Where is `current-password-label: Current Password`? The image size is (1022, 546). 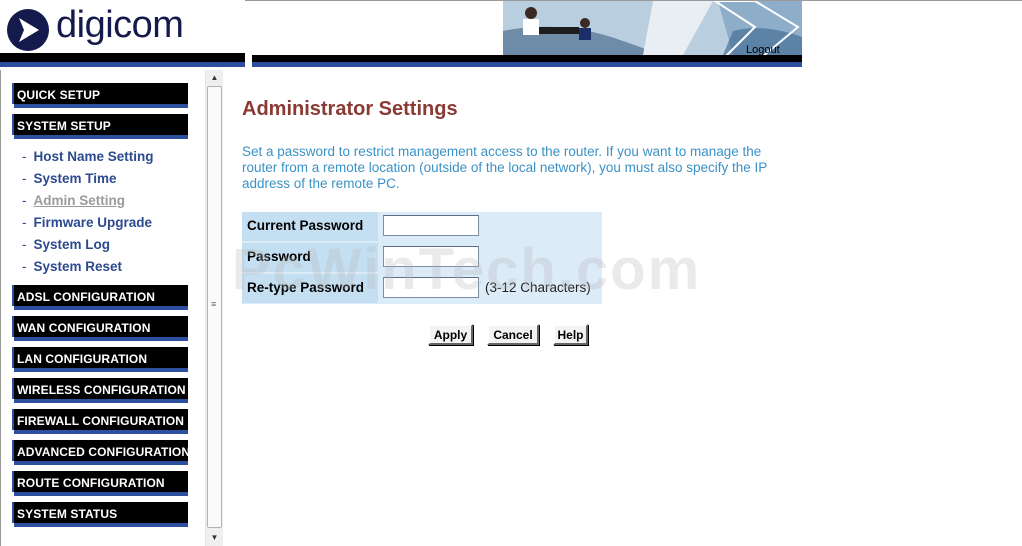
current-password-label: Current Password is located at coordinates (310, 226).